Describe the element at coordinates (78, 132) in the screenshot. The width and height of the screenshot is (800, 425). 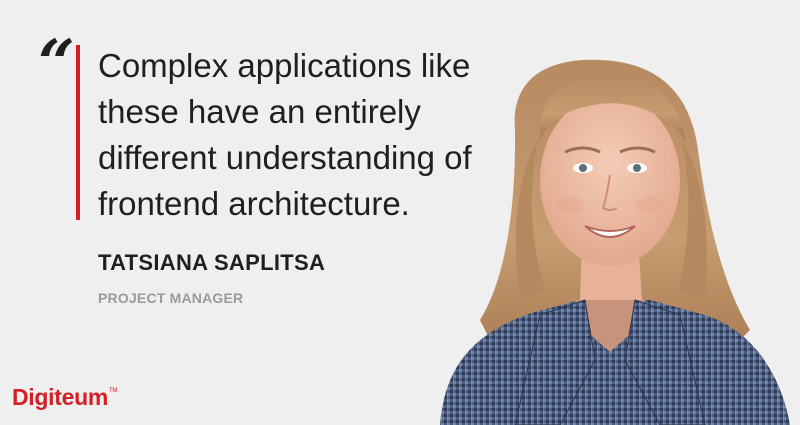
I see `quote-accent-bar` at that location.